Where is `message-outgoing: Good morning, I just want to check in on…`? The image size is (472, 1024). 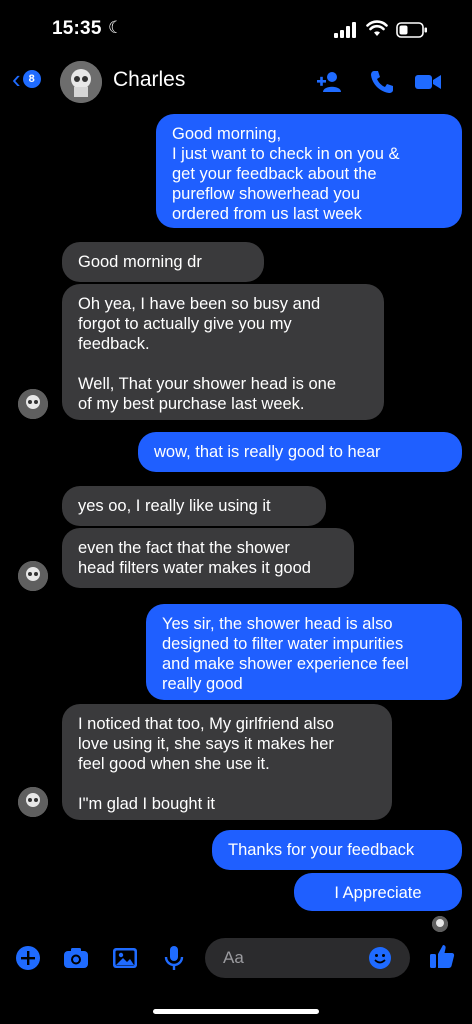 message-outgoing: Good morning, I just want to check in on… is located at coordinates (309, 171).